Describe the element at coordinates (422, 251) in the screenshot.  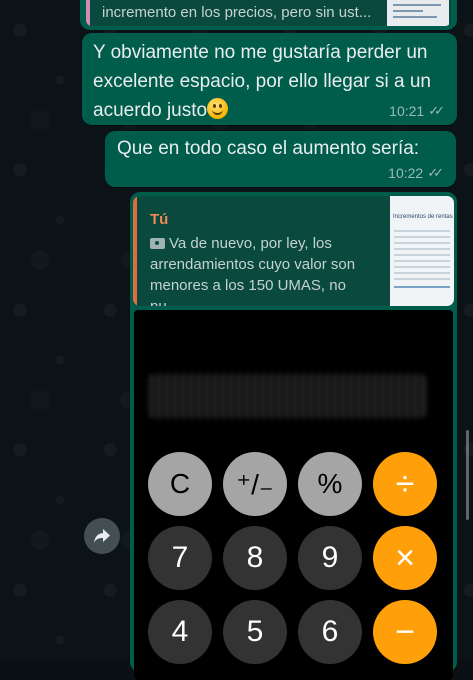
I see `reply-image-thumbnail: Incrementos de rentas Comparativas` at that location.